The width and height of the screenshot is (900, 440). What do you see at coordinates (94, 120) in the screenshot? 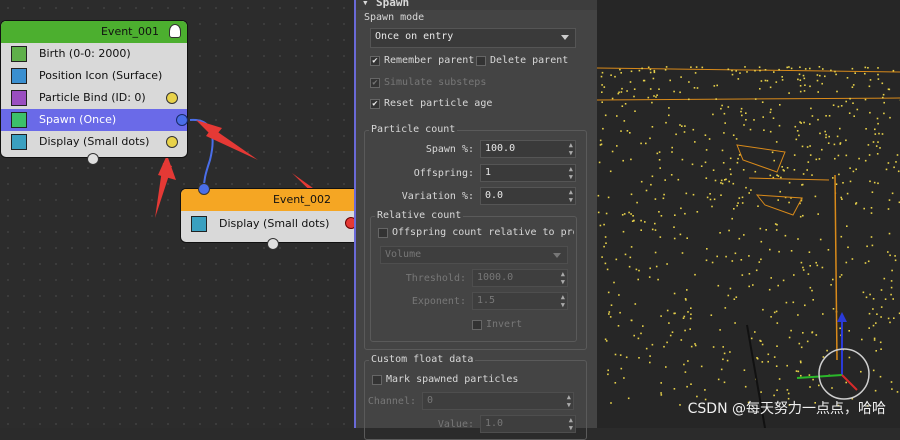
I see `operator-spawn: Spawn (Once)` at bounding box center [94, 120].